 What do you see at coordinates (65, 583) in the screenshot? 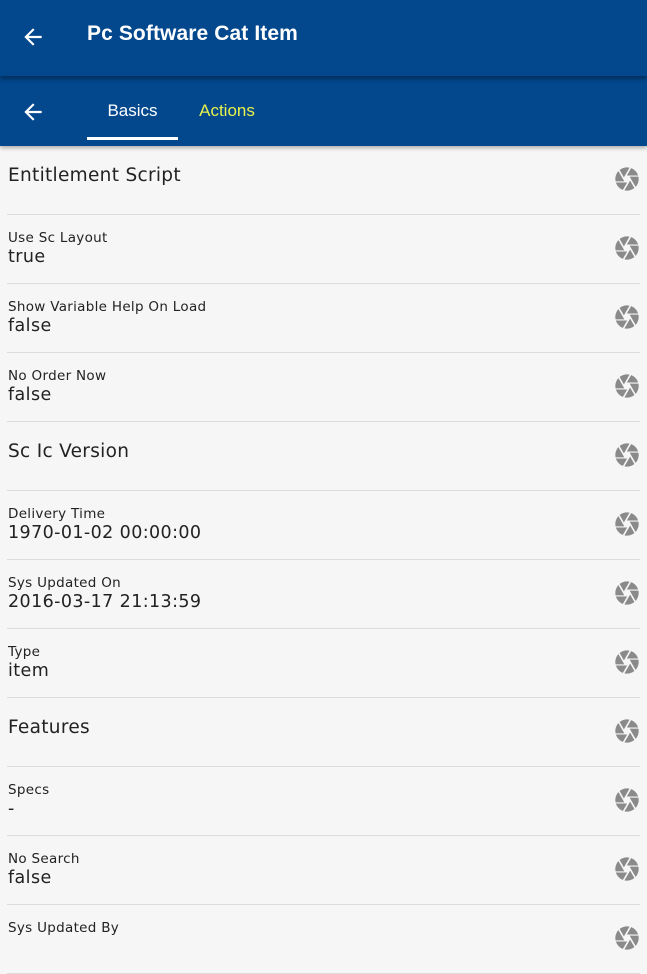
I see `field-label: Sys Updated On` at bounding box center [65, 583].